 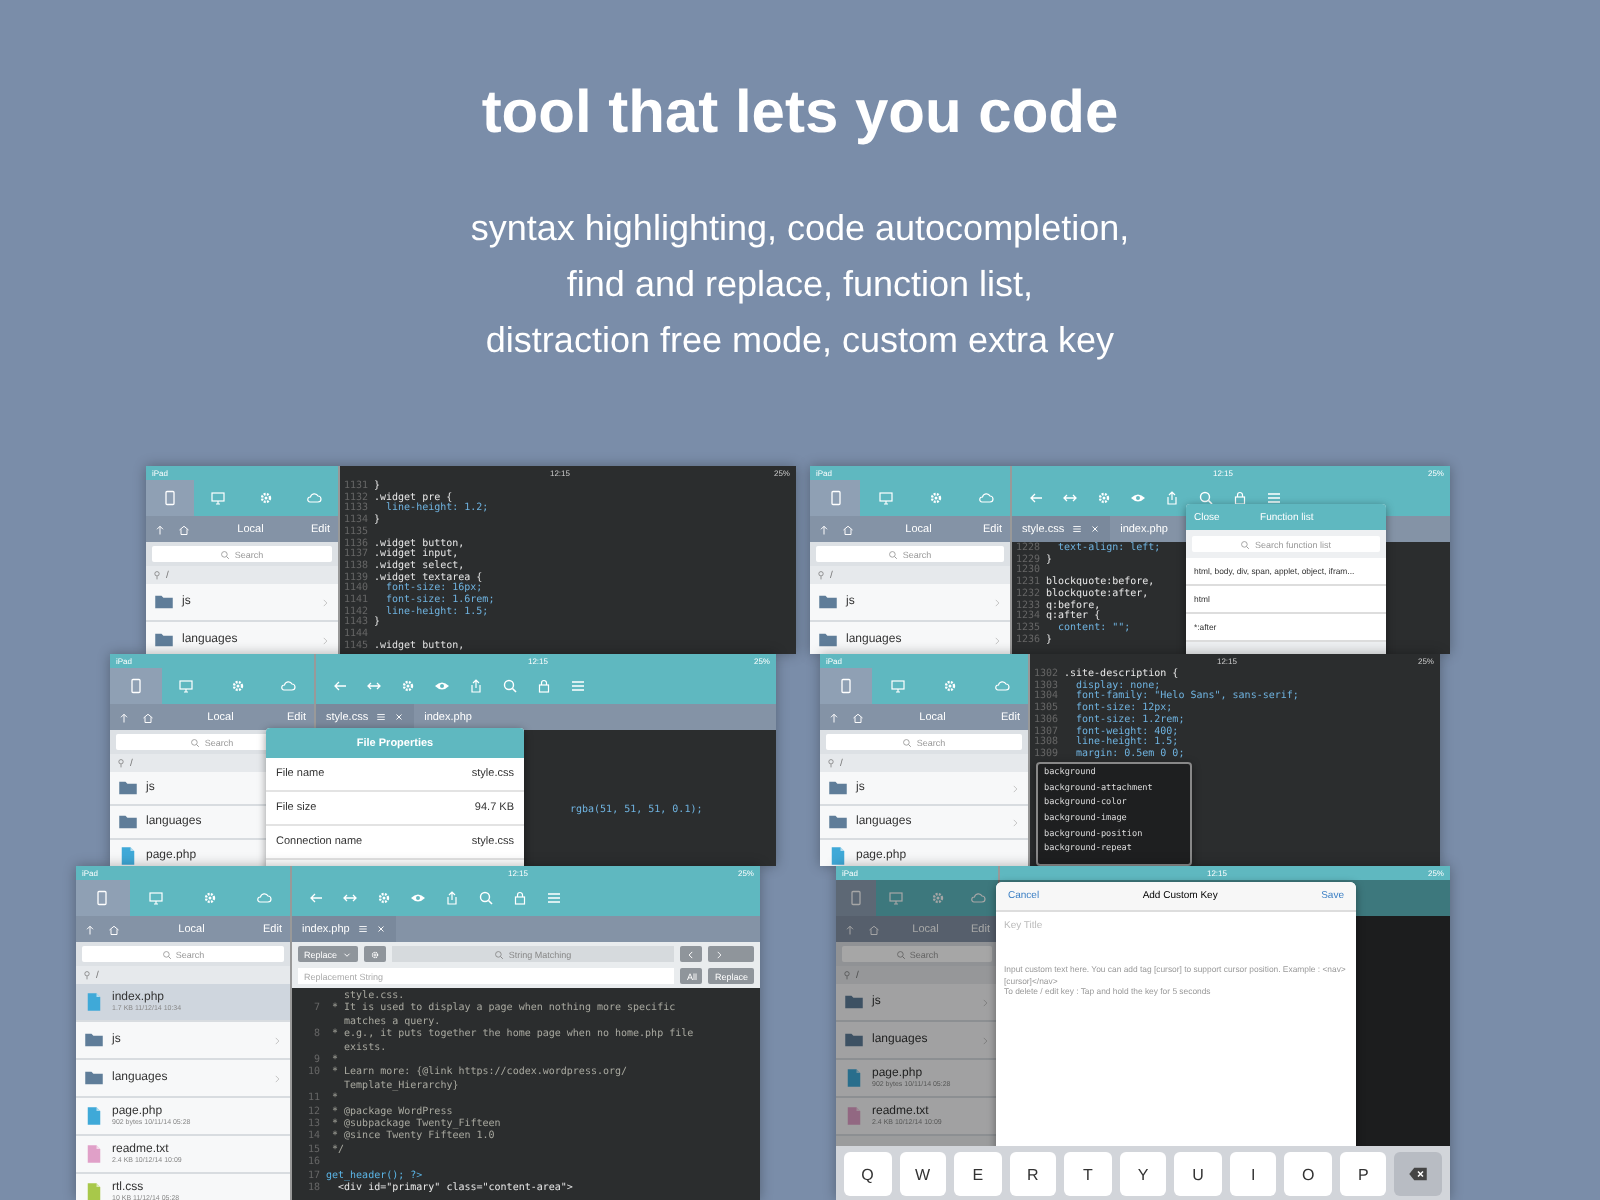 I want to click on chevron-left-icon, so click(x=691, y=954).